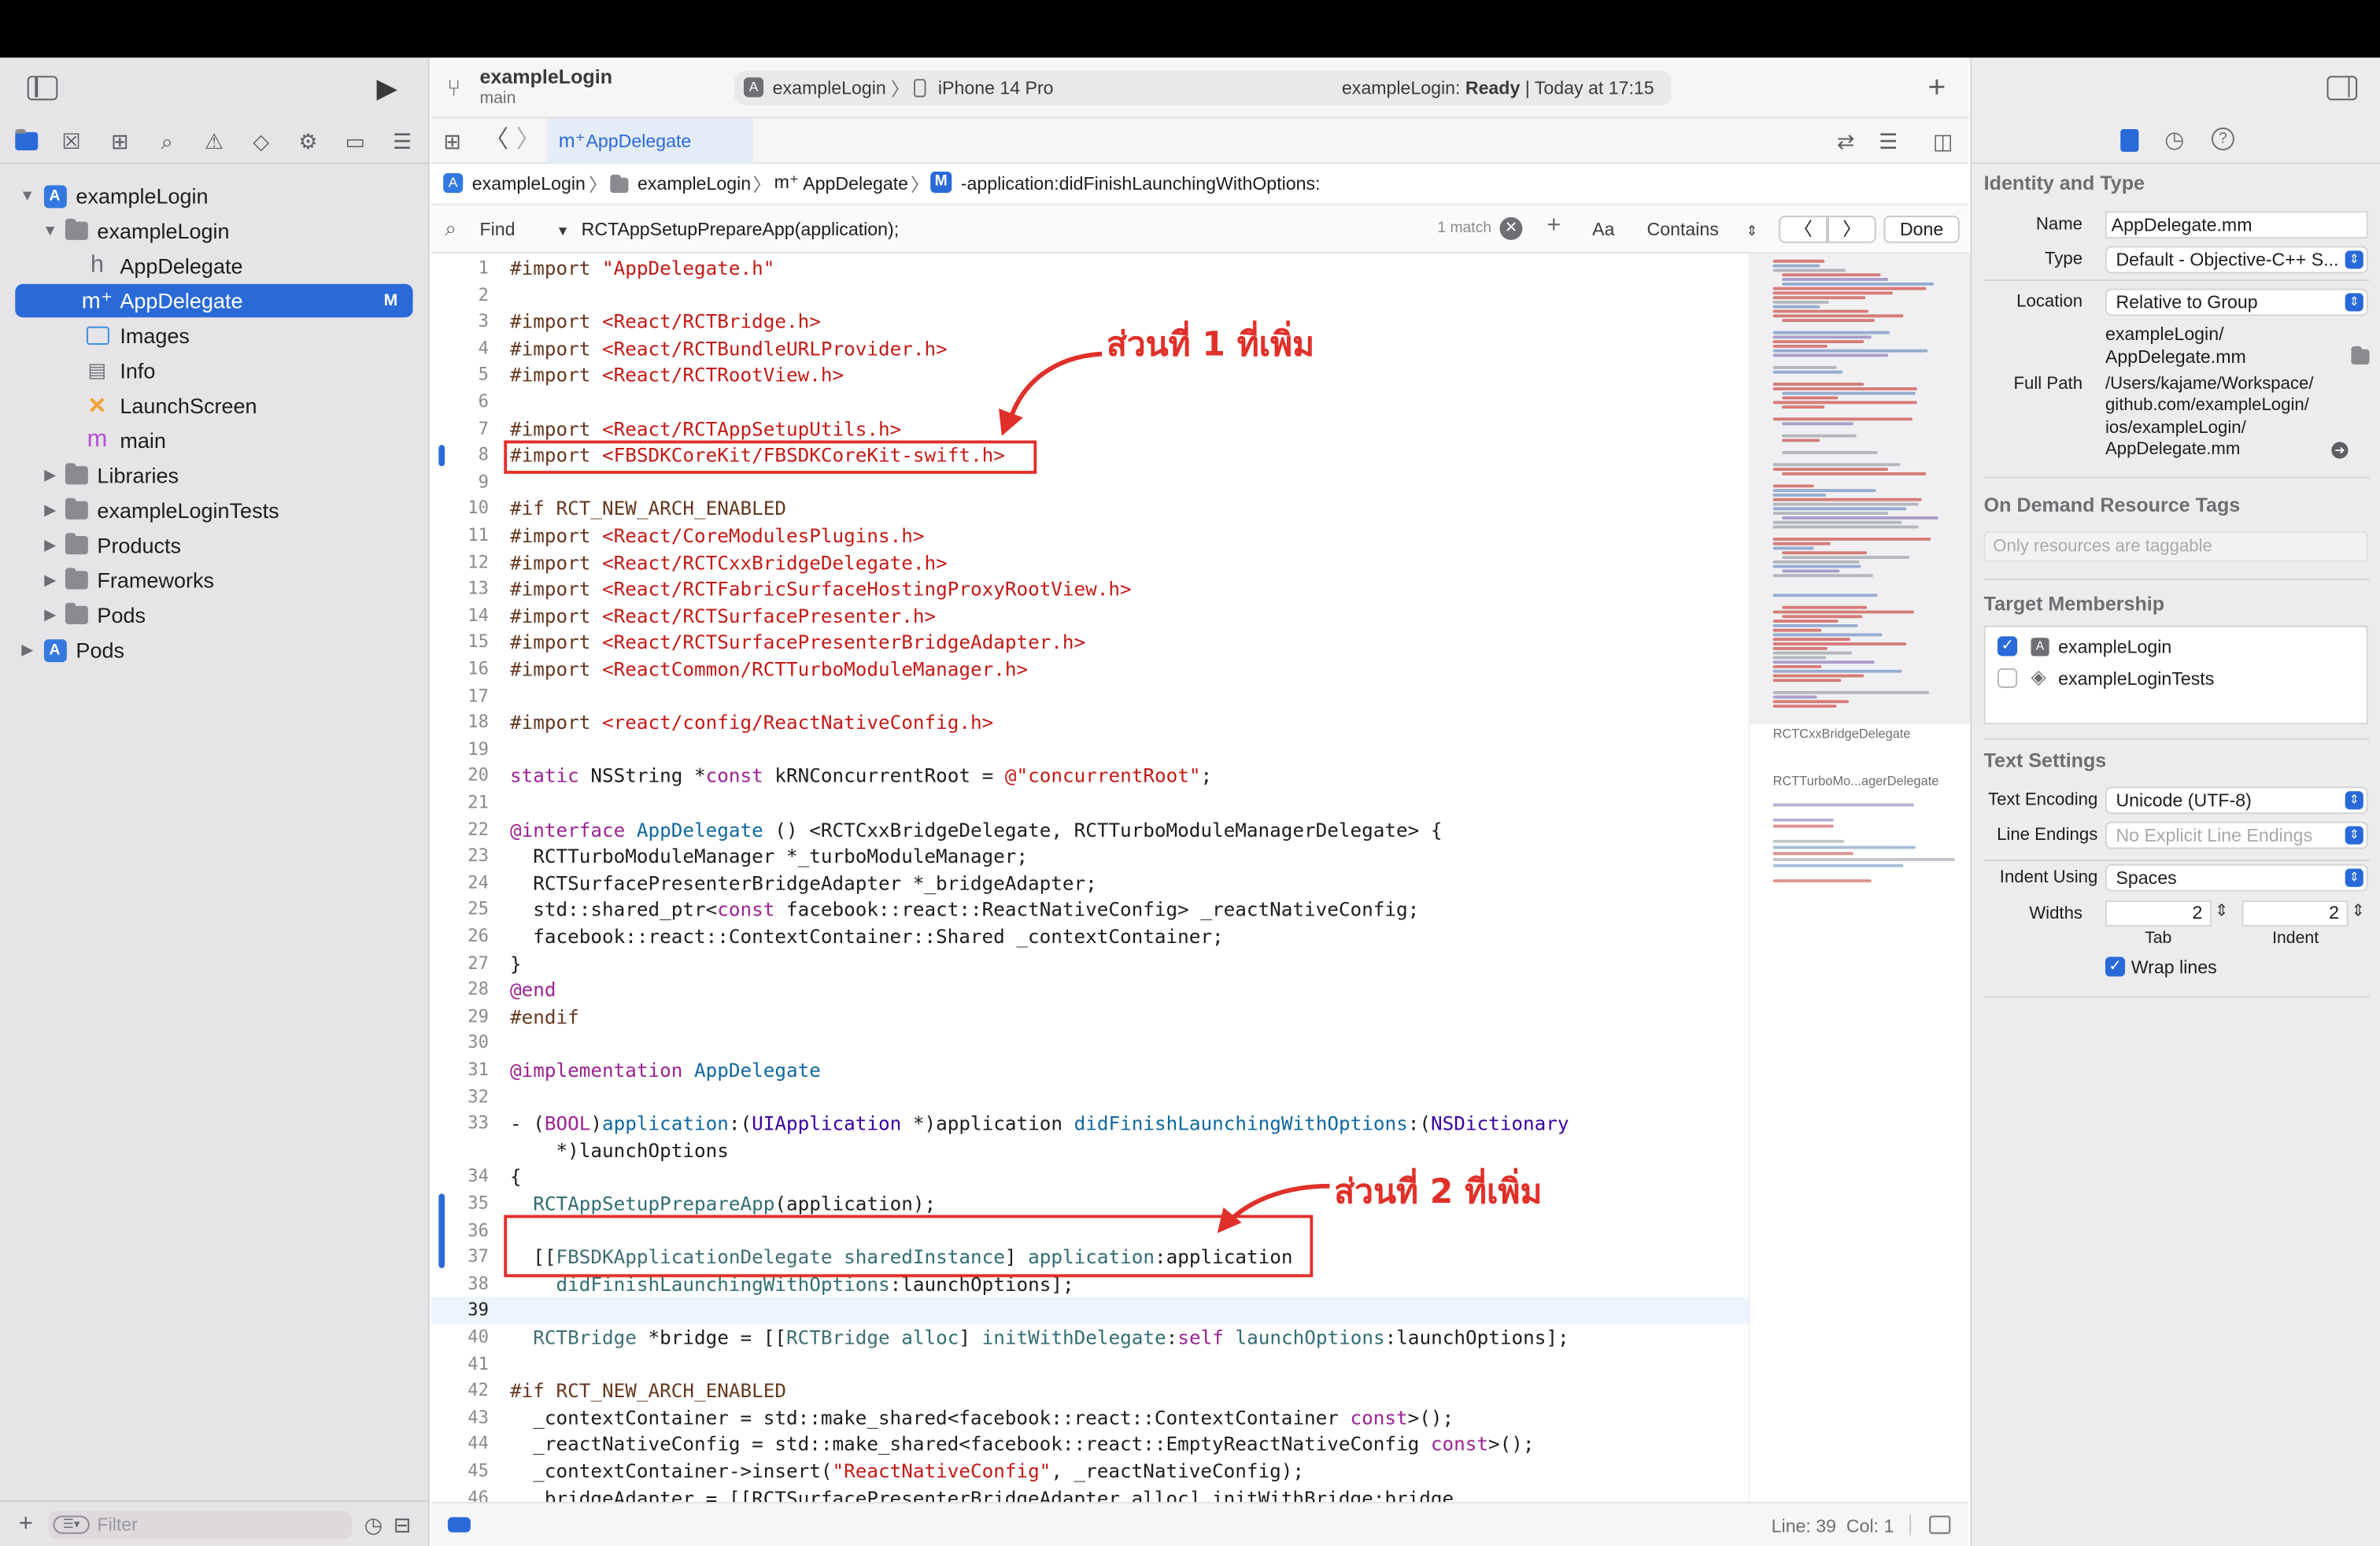  I want to click on wrap-lines-checkbox: ✓, so click(2115, 967).